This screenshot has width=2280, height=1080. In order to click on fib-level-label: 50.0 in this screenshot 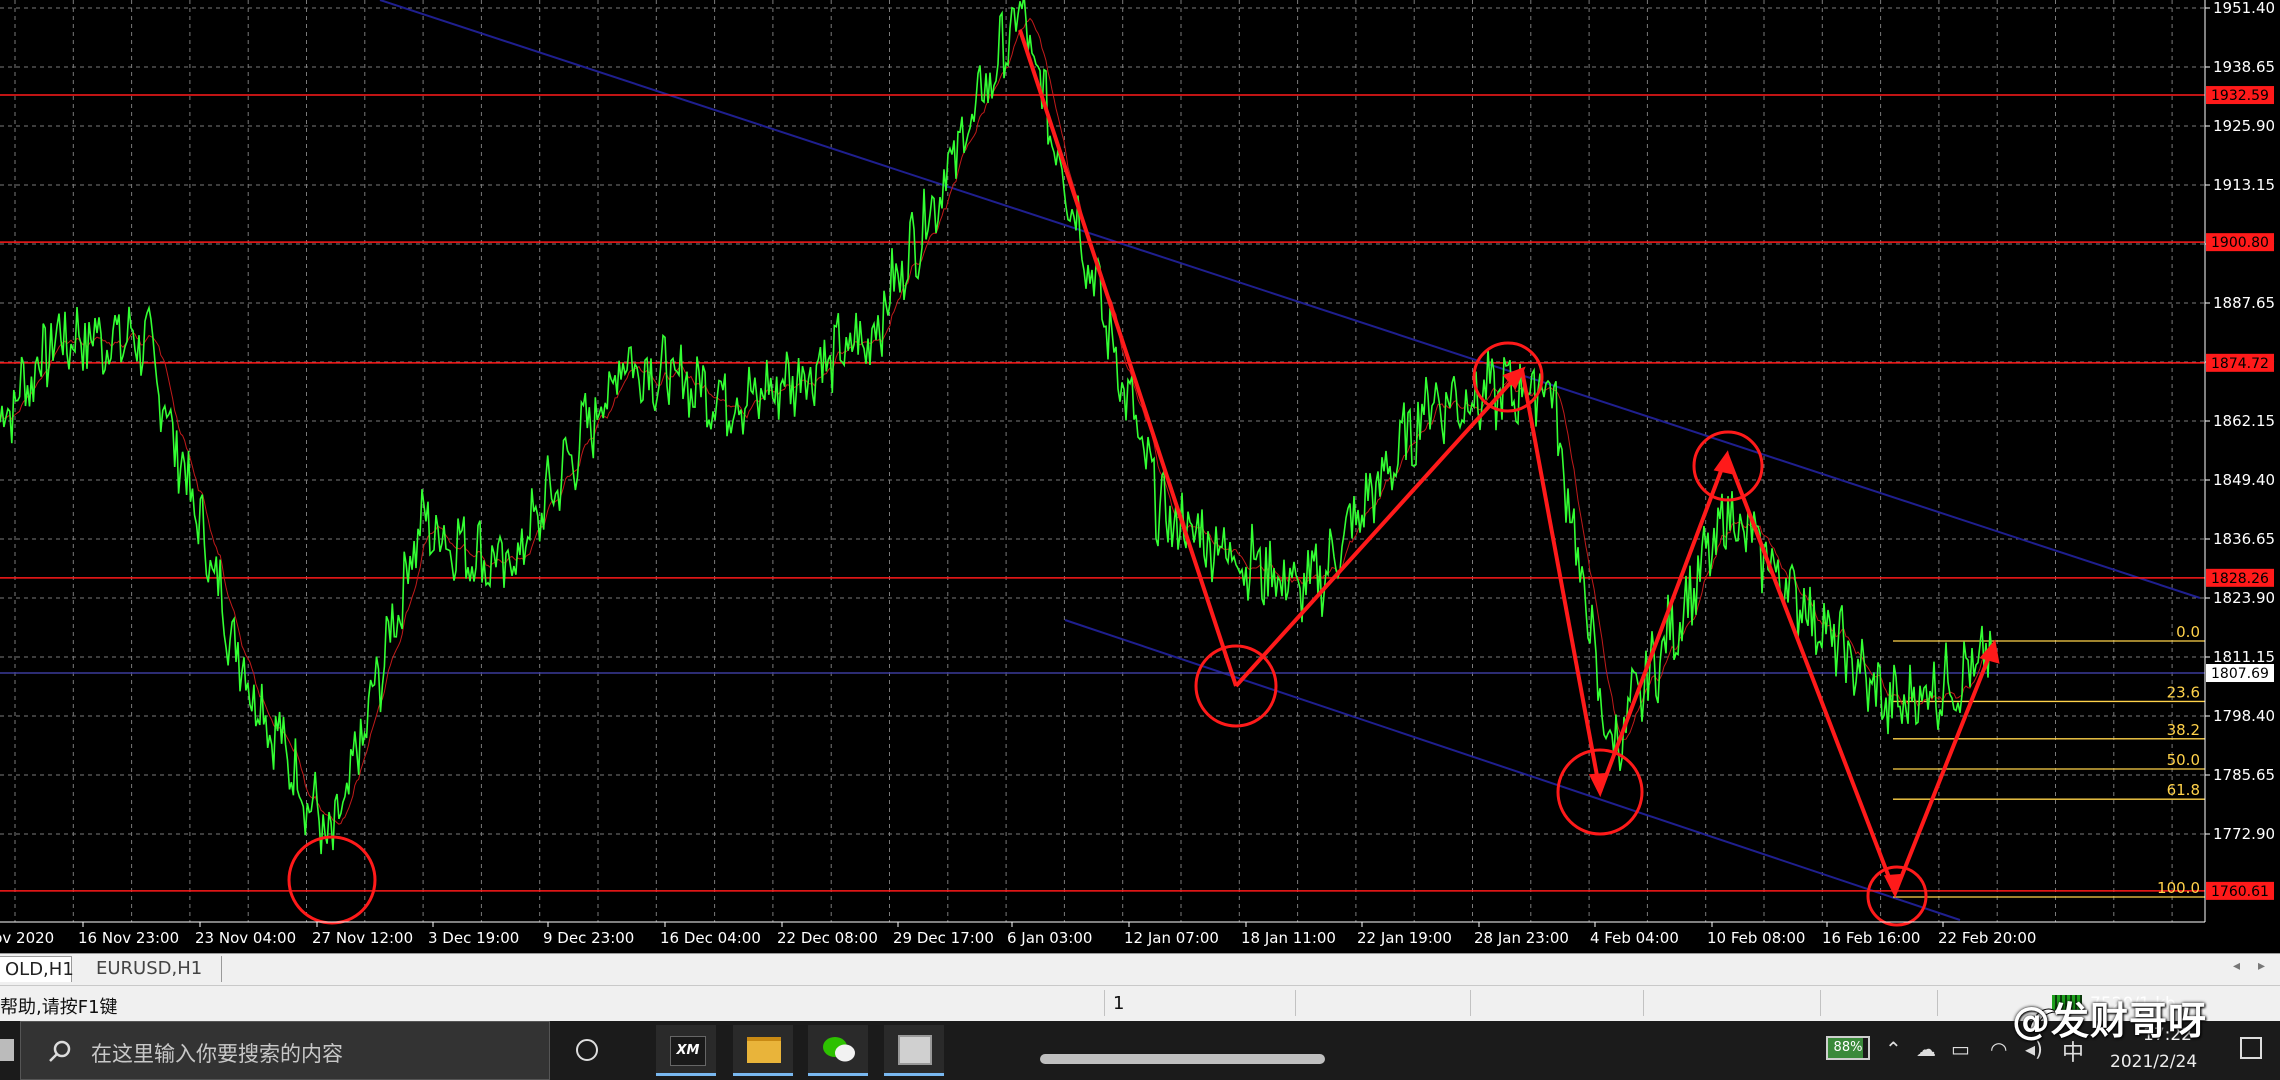, I will do `click(2183, 760)`.